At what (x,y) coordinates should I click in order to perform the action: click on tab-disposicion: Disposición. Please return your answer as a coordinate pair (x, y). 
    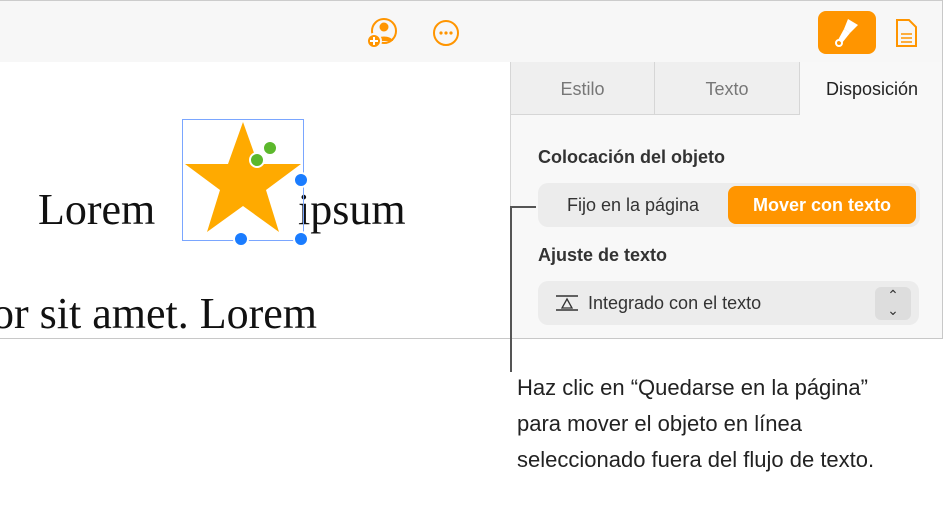
    Looking at the image, I should click on (871, 88).